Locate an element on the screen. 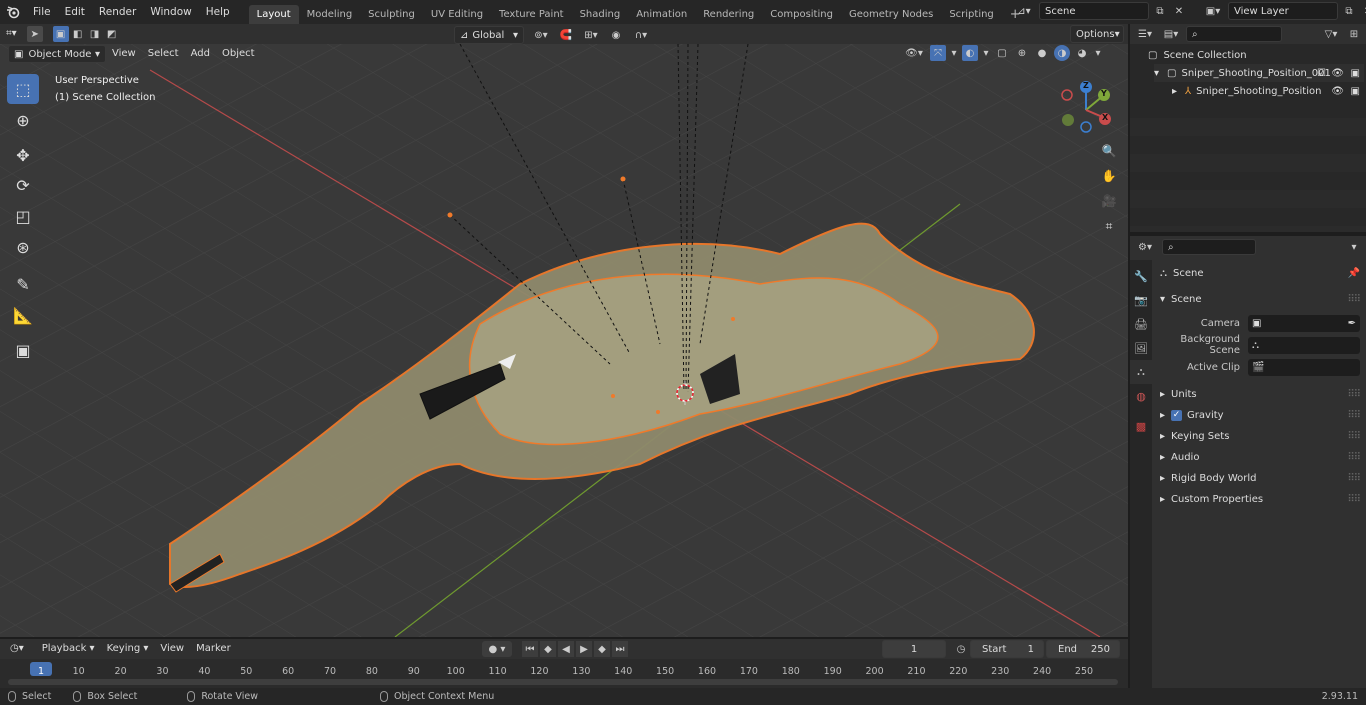 The width and height of the screenshot is (1366, 705). tab-geometry-nodes: Geometry Nodes is located at coordinates (891, 14).